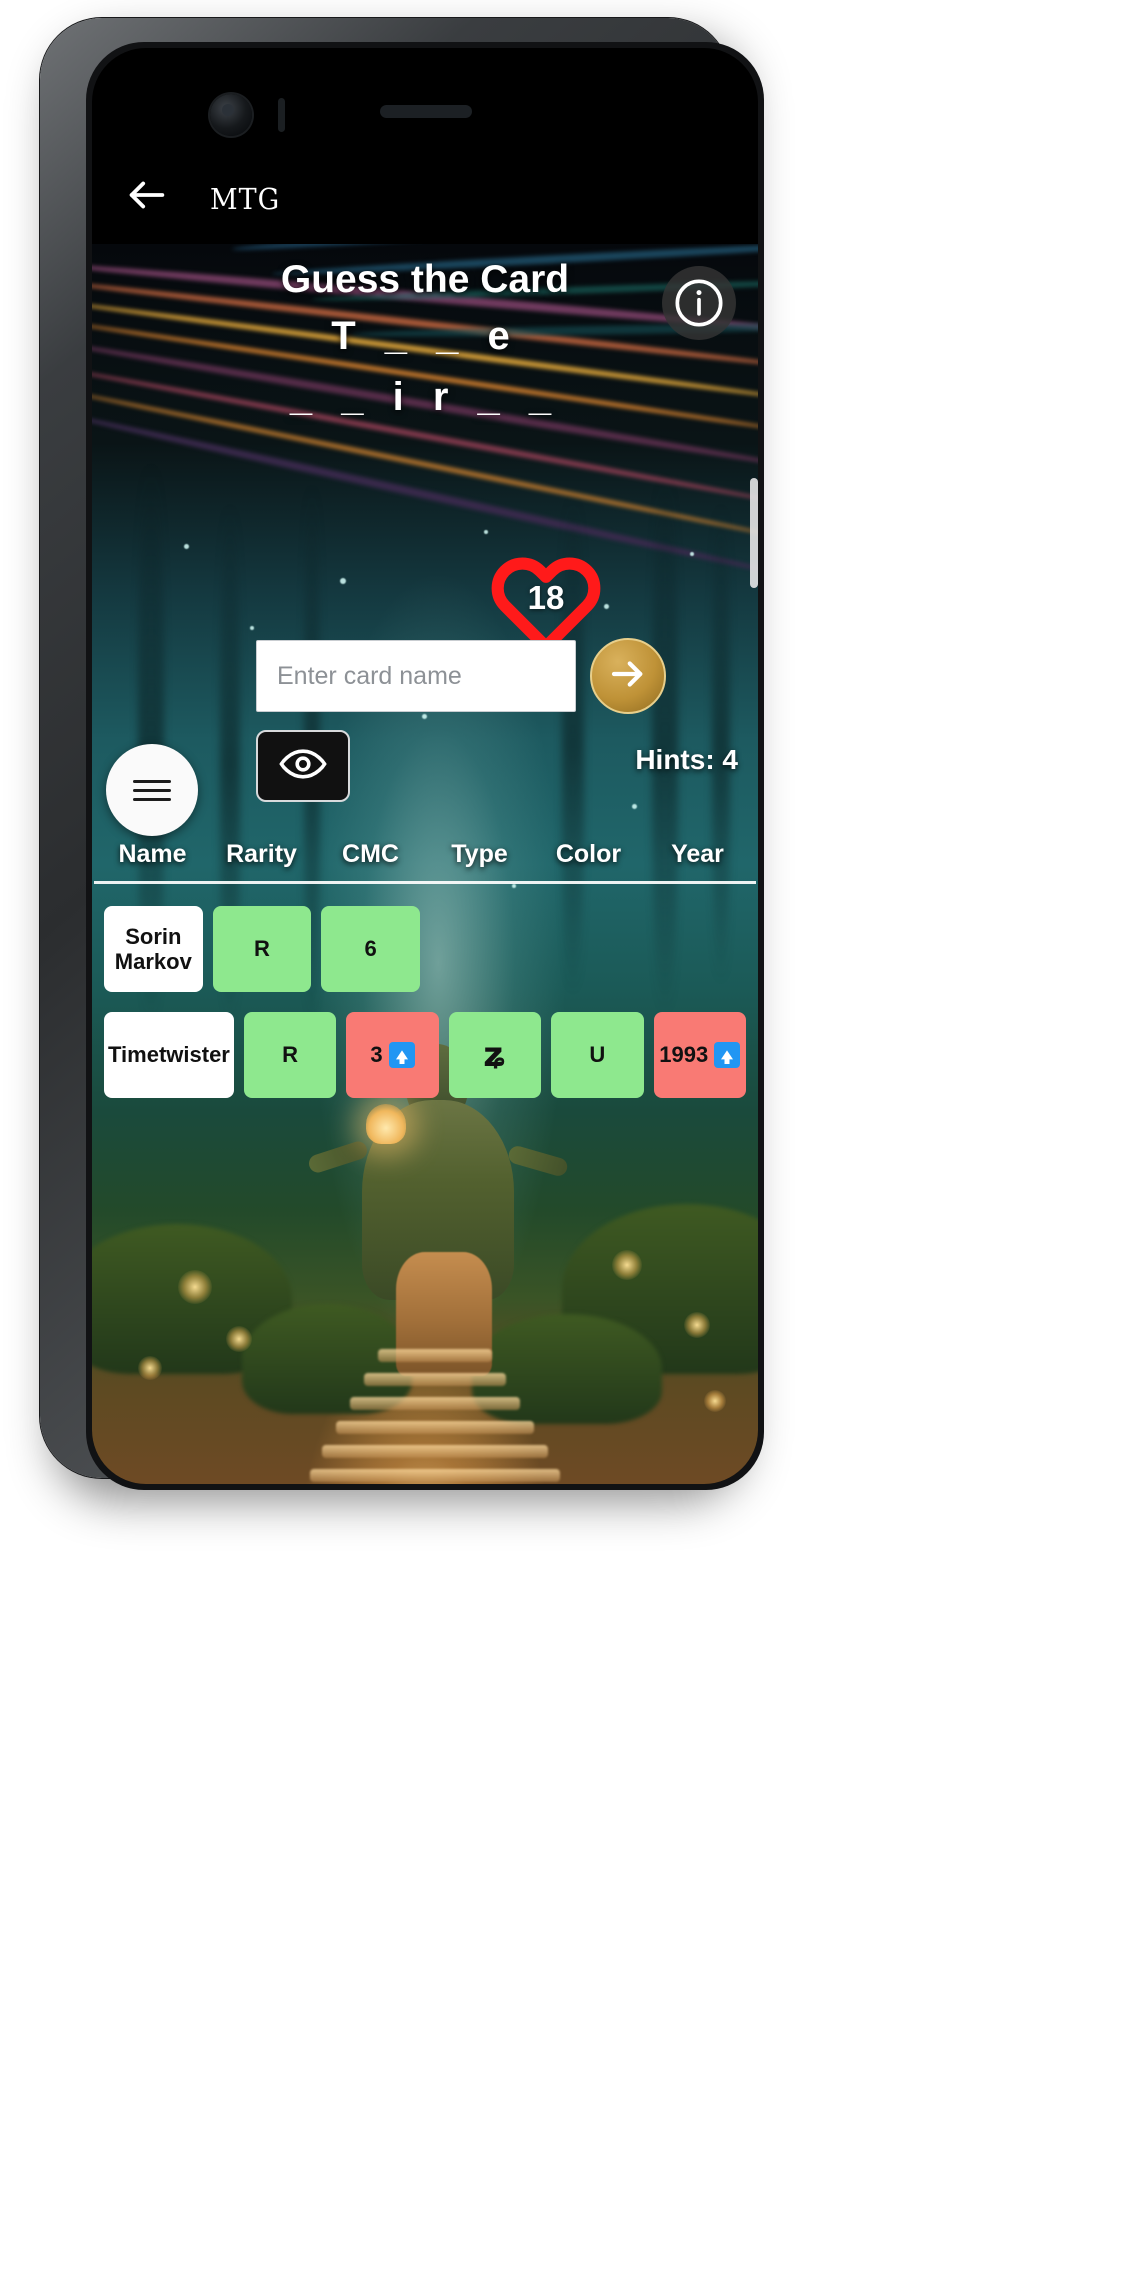  What do you see at coordinates (479, 854) in the screenshot?
I see `column-header-type: Type` at bounding box center [479, 854].